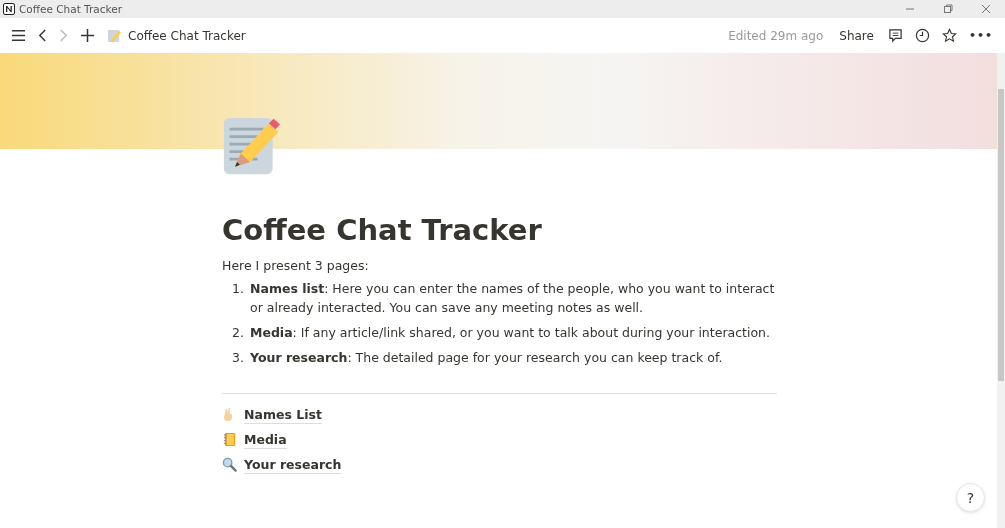 This screenshot has width=1005, height=528. What do you see at coordinates (87, 35) in the screenshot?
I see `add-icon` at bounding box center [87, 35].